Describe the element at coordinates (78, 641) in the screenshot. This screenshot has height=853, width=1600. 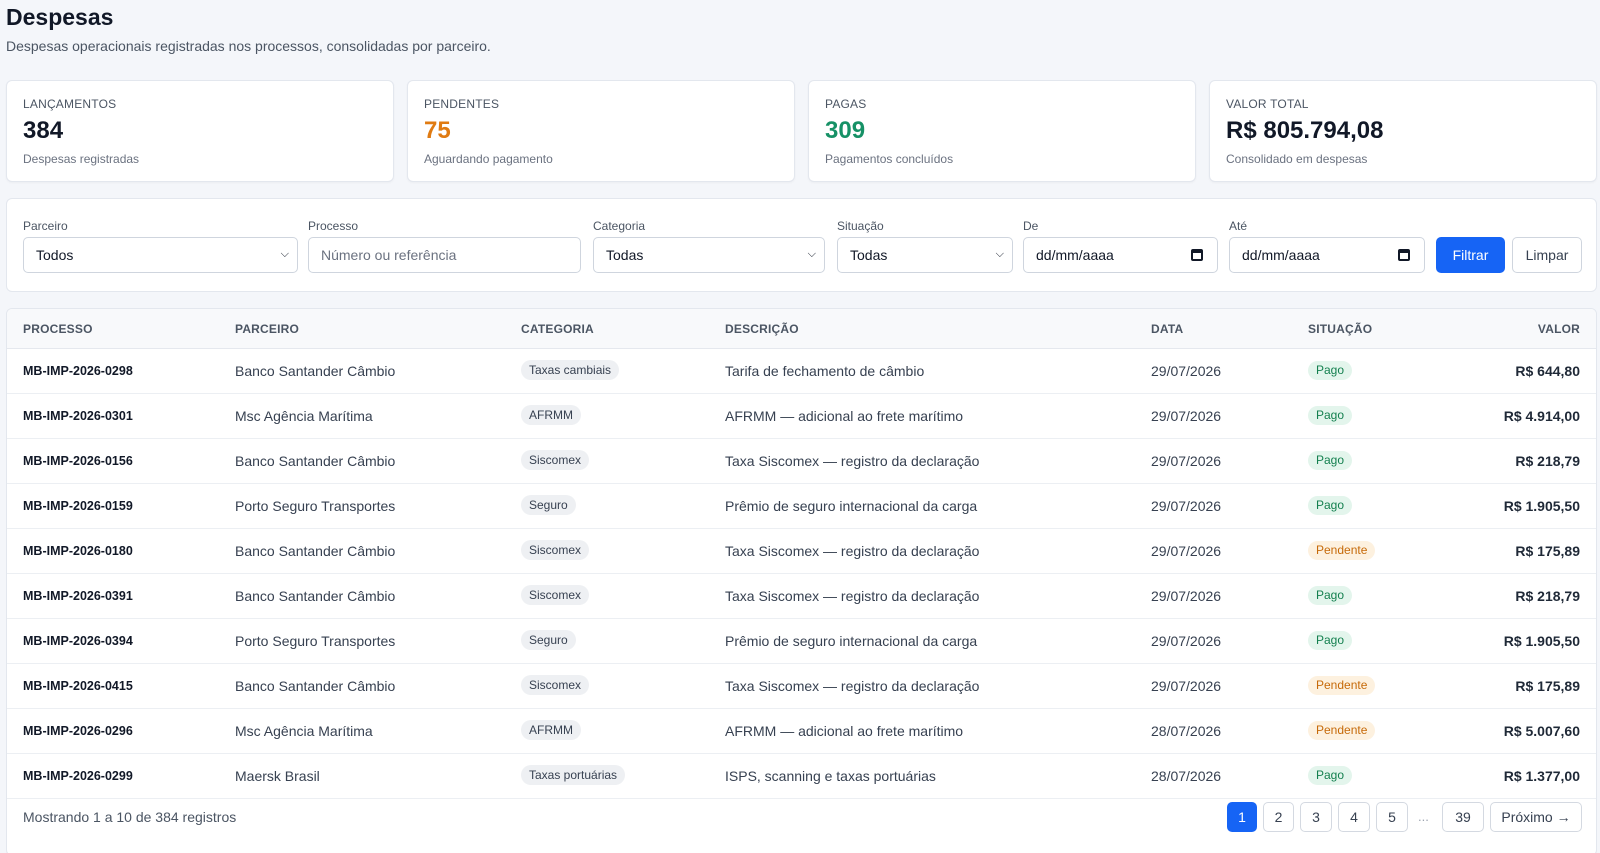
I see `cell-processo: MB-IMP-2026-0394` at that location.